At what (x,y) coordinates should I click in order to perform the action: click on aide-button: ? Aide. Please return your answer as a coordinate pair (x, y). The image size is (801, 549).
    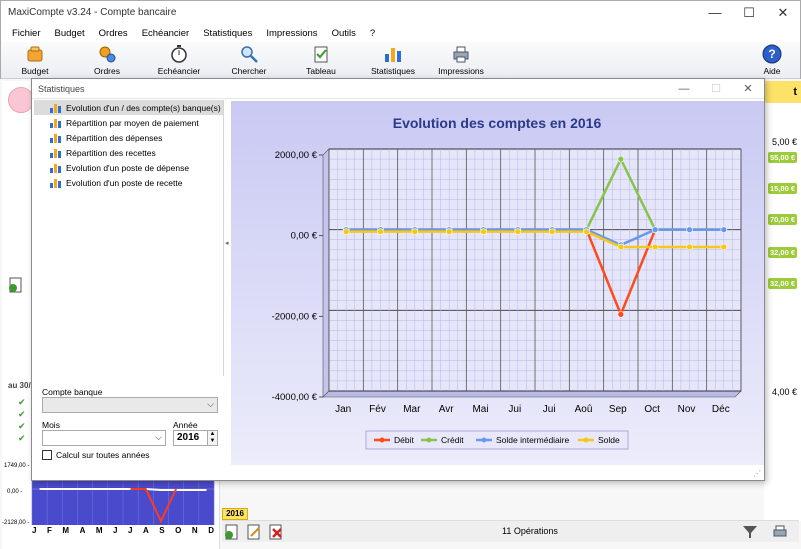
    Looking at the image, I should click on (772, 60).